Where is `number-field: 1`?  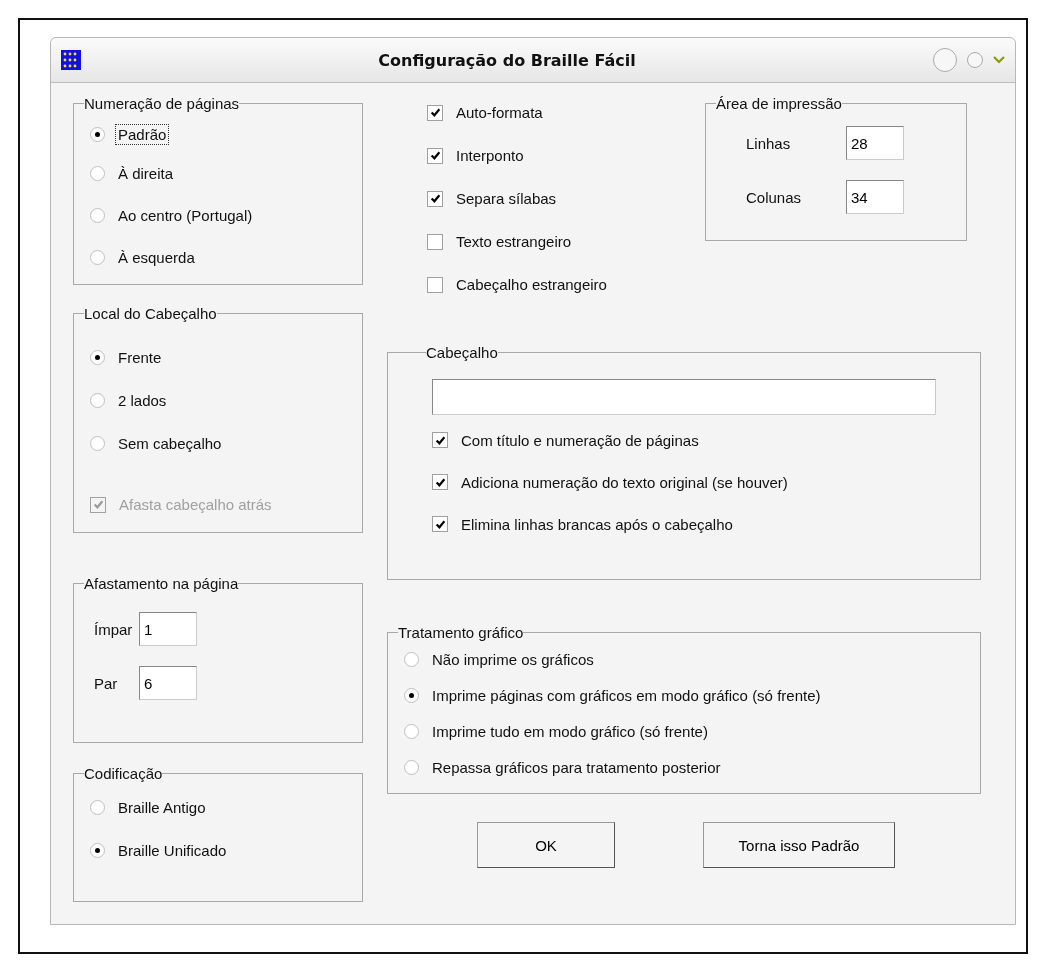 number-field: 1 is located at coordinates (168, 629).